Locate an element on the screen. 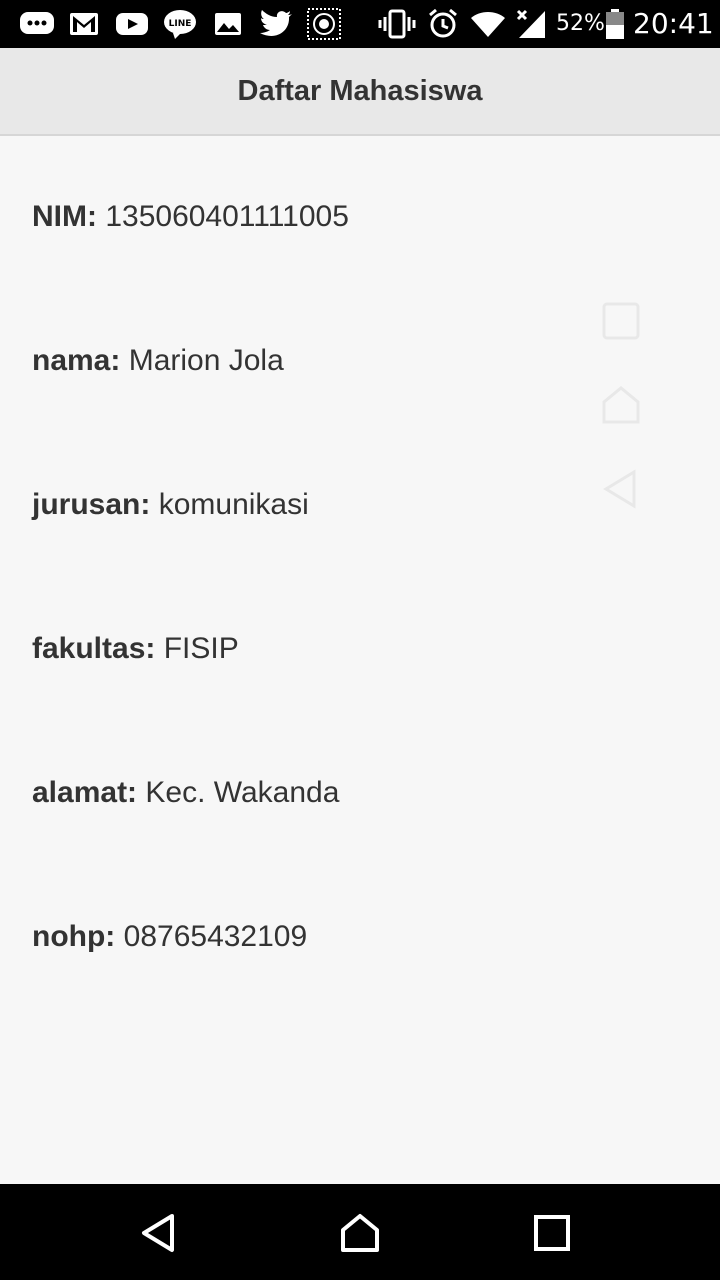 Image resolution: width=720 pixels, height=1280 pixels. field-value: 135060401111005 is located at coordinates (227, 216).